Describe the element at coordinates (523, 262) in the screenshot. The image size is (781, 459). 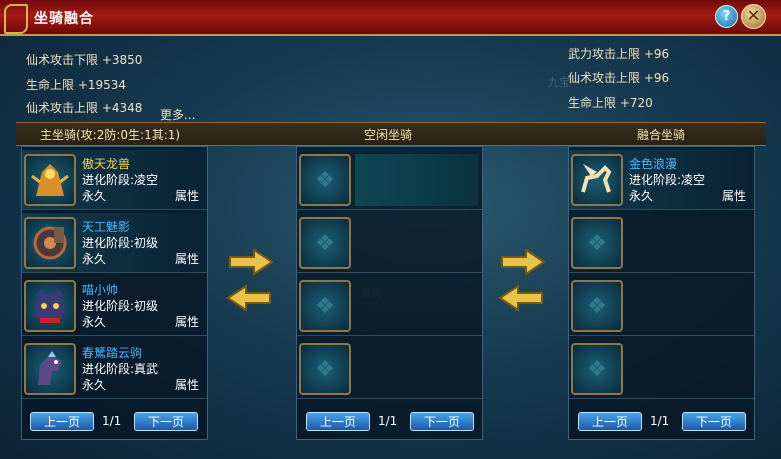
I see `fuse-right-arrow-icon` at that location.